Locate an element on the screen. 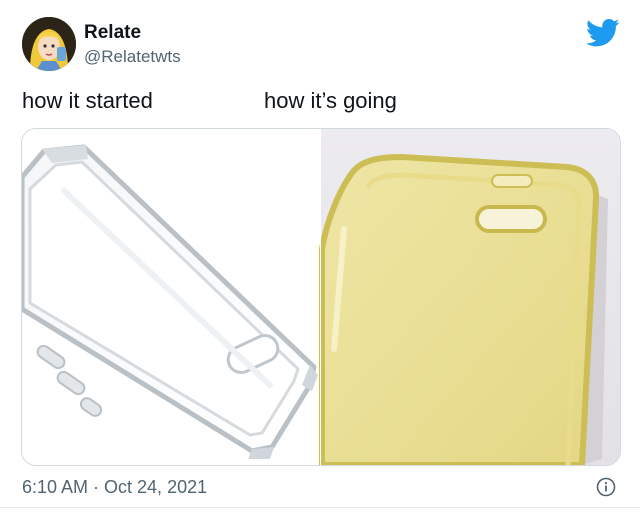 This screenshot has width=640, height=512. display-name: Relate is located at coordinates (112, 33).